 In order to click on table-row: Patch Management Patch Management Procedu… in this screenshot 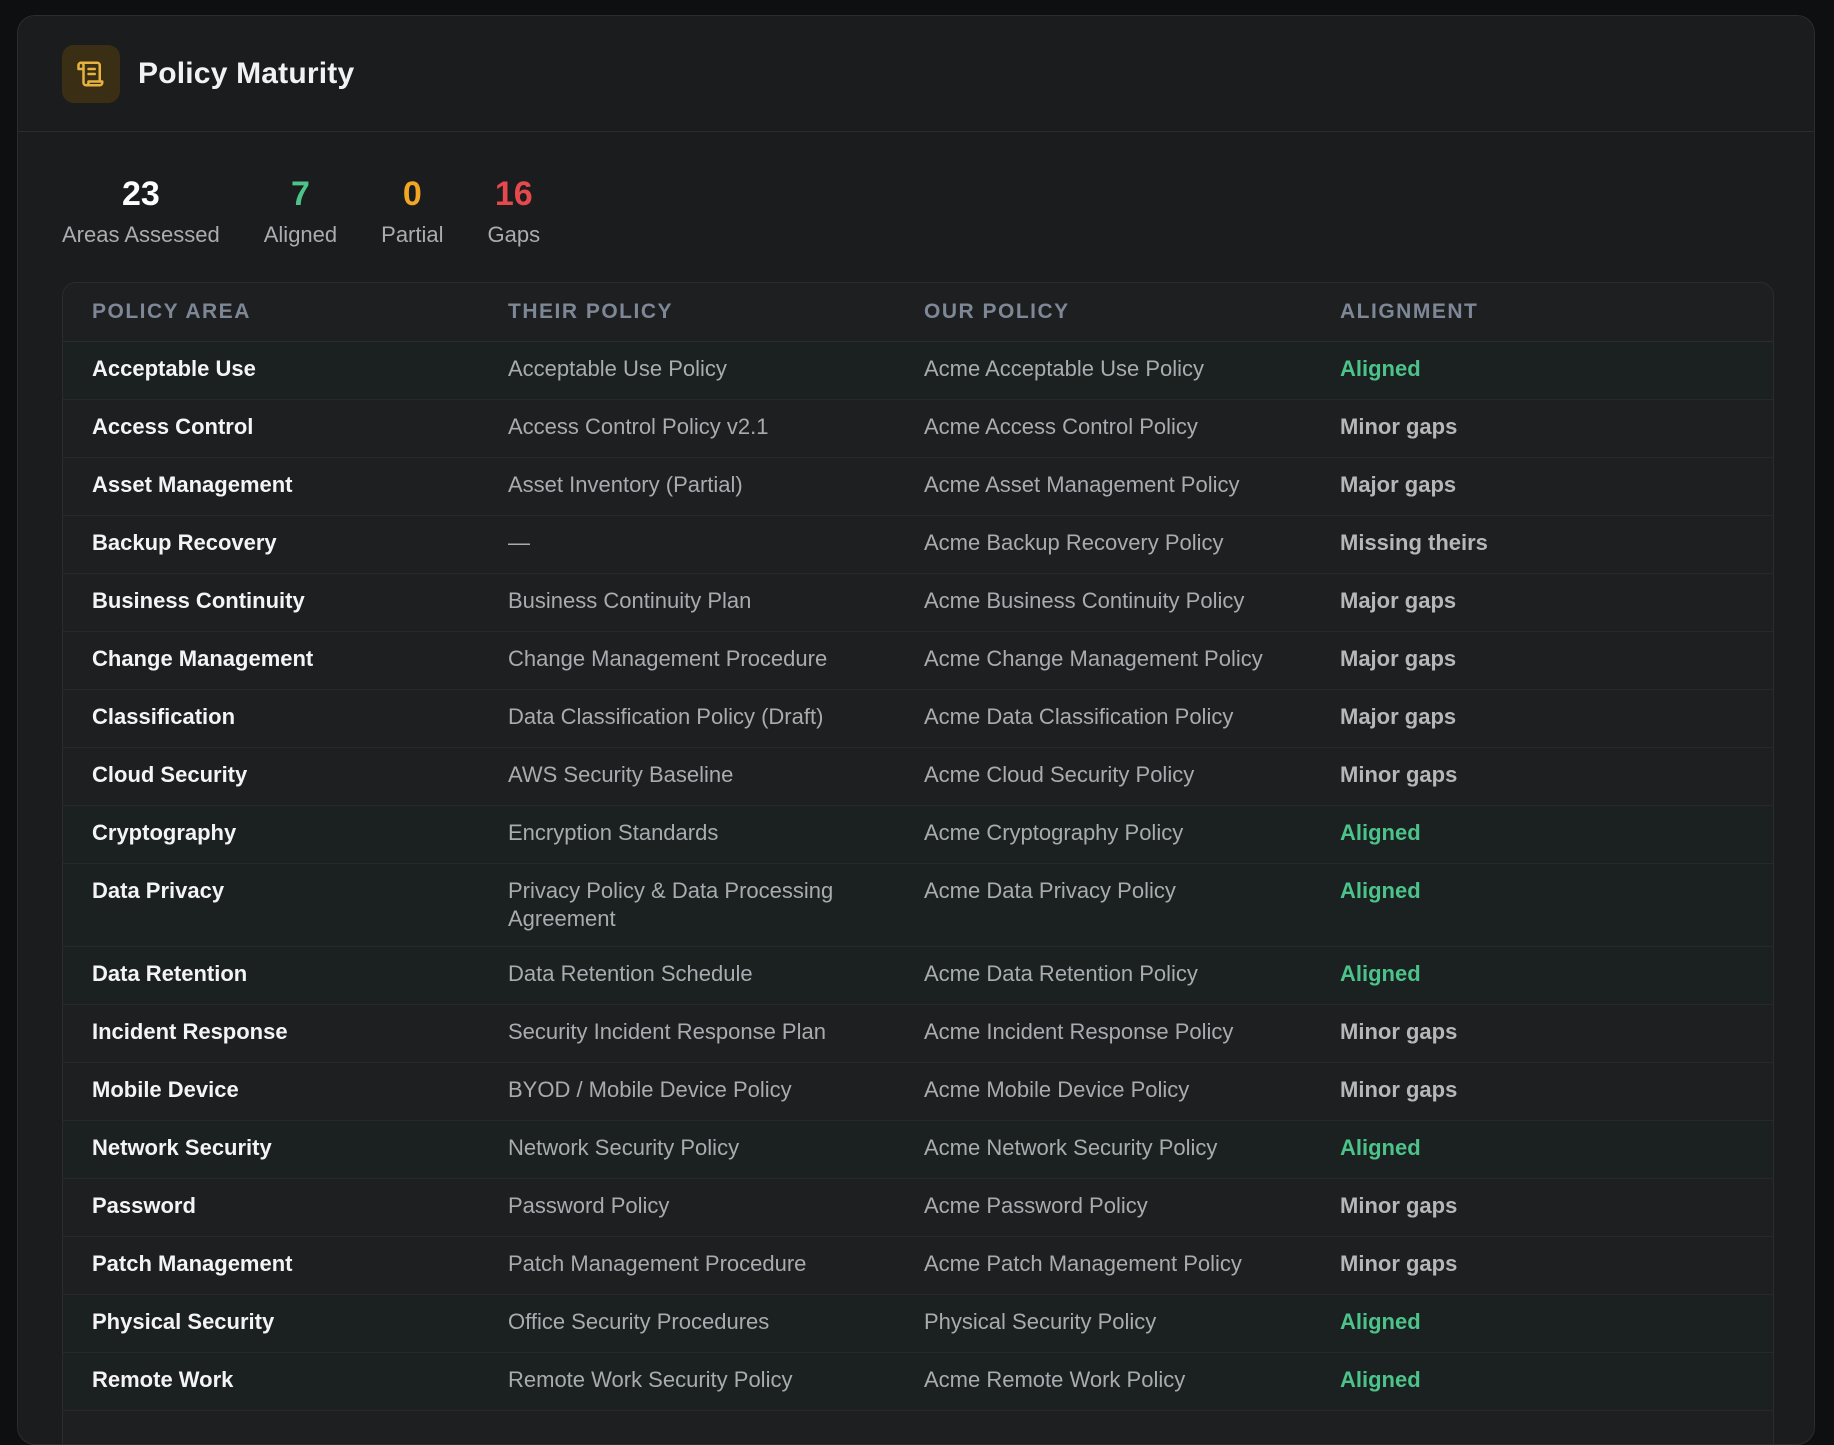, I will do `click(918, 1265)`.